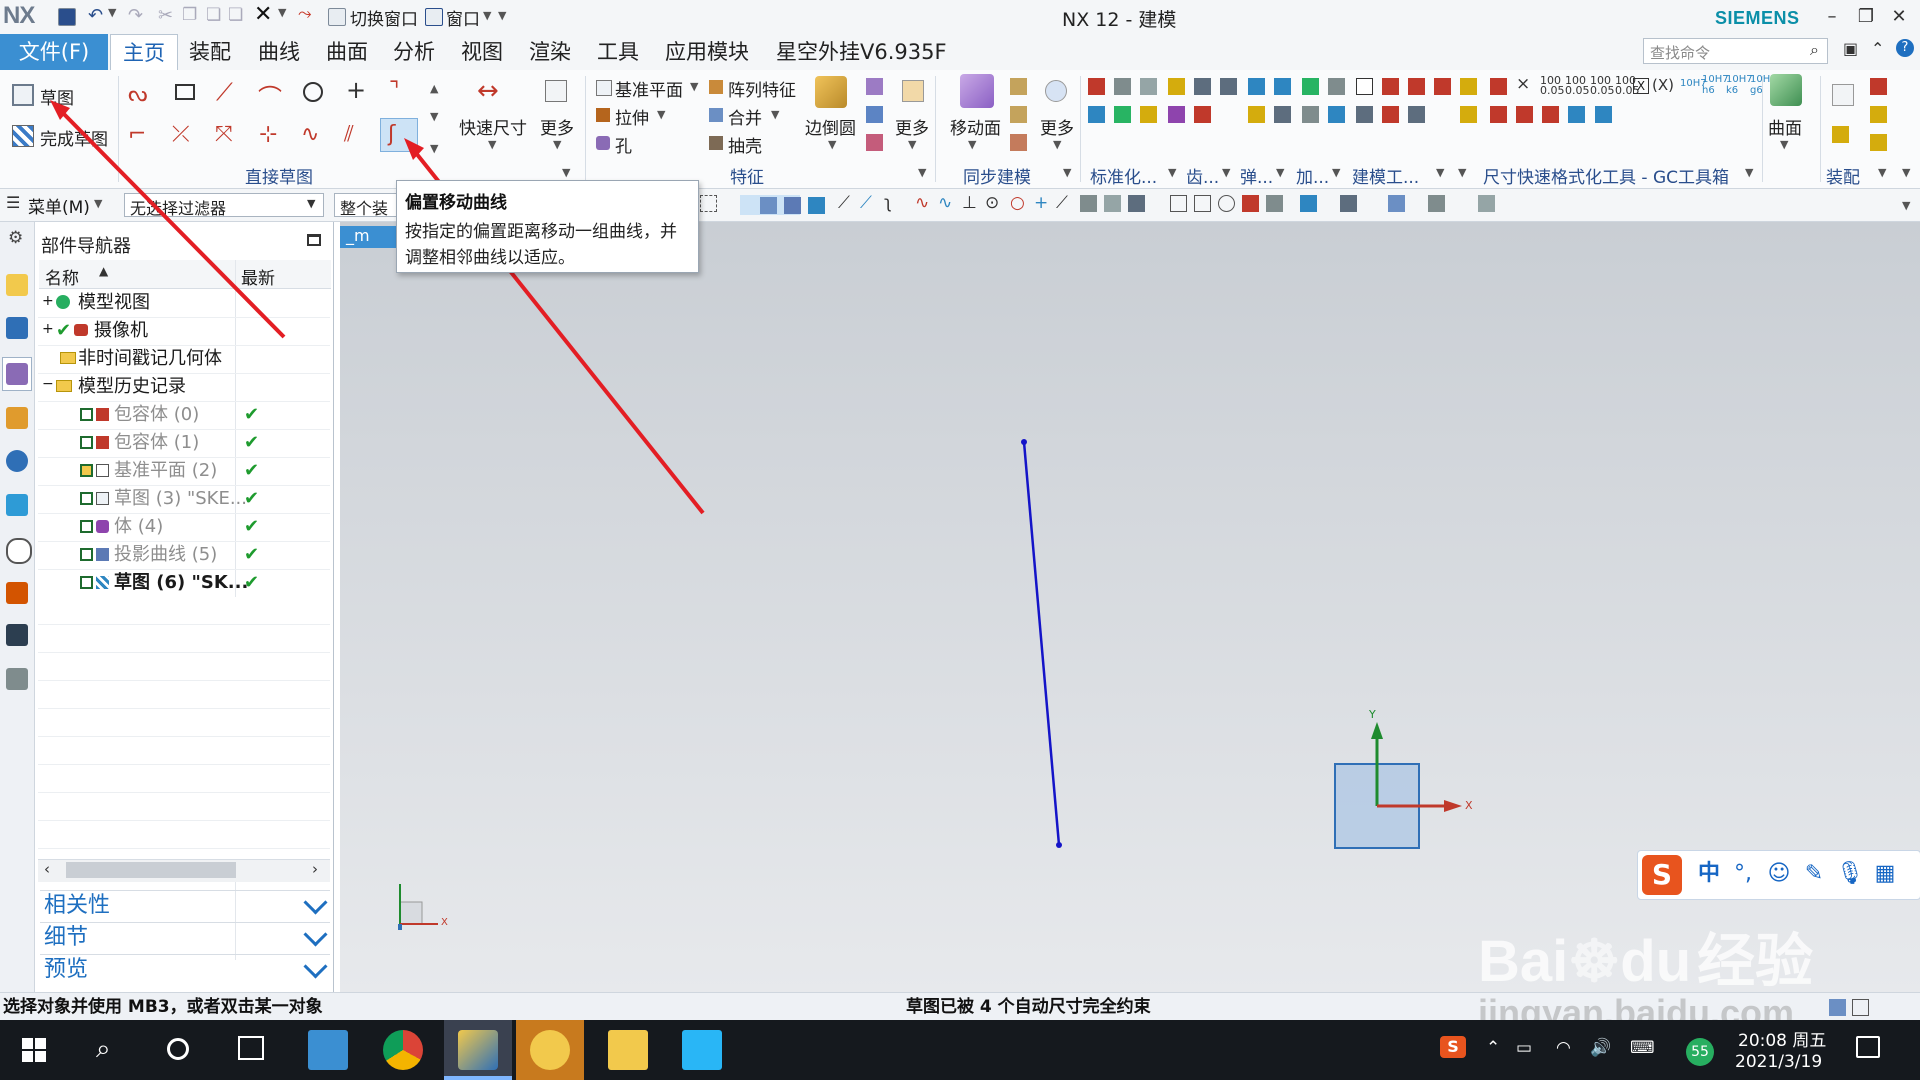  I want to click on gear-icon: ⚙, so click(15, 238).